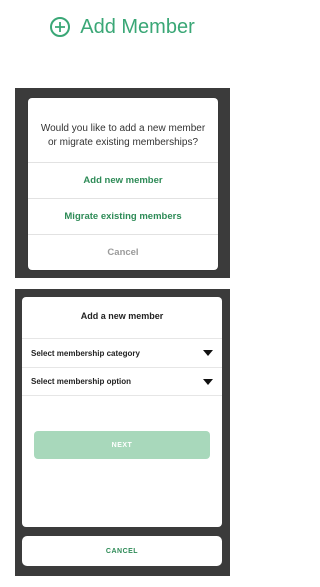 Image resolution: width=320 pixels, height=587 pixels. What do you see at coordinates (60, 27) in the screenshot?
I see `plus-circle-icon` at bounding box center [60, 27].